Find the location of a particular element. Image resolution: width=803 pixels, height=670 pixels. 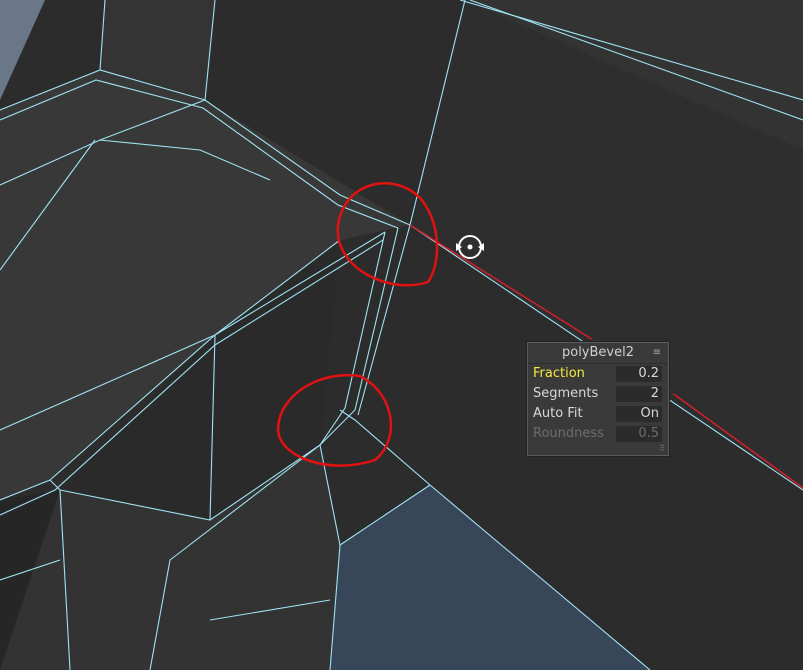

hud-row-auto-fit: Auto Fit On is located at coordinates (598, 414).